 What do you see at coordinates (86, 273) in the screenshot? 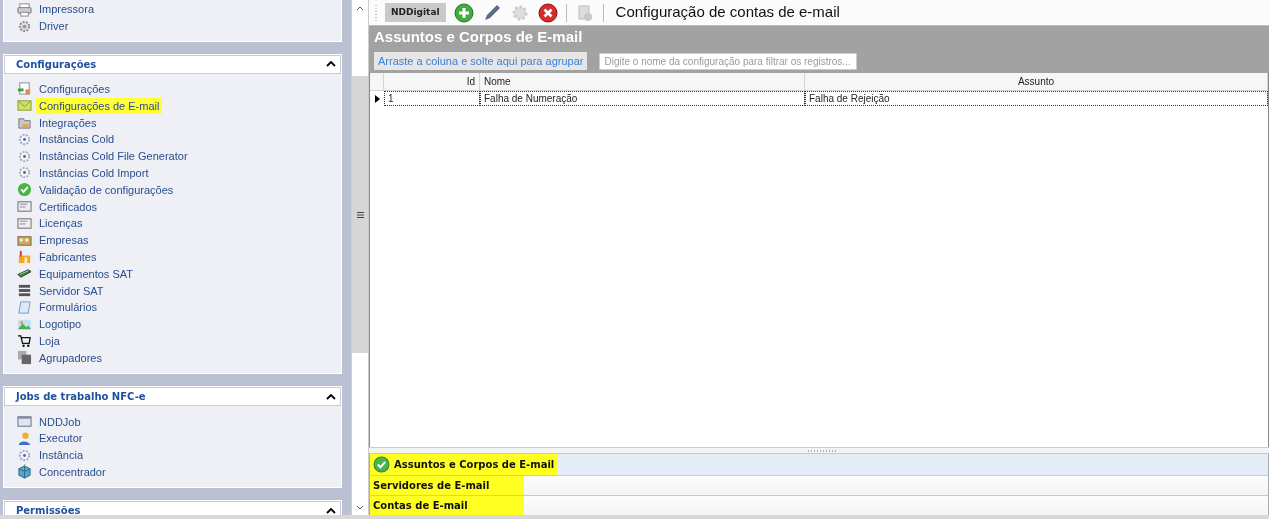
I see `sidebar-item: Equipamentos SAT` at bounding box center [86, 273].